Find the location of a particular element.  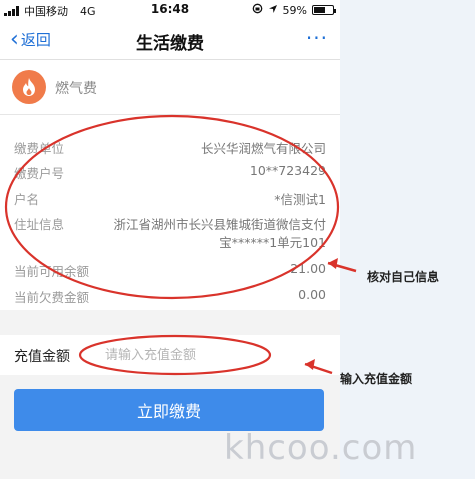

amount-arrow is located at coordinates (318, 367).